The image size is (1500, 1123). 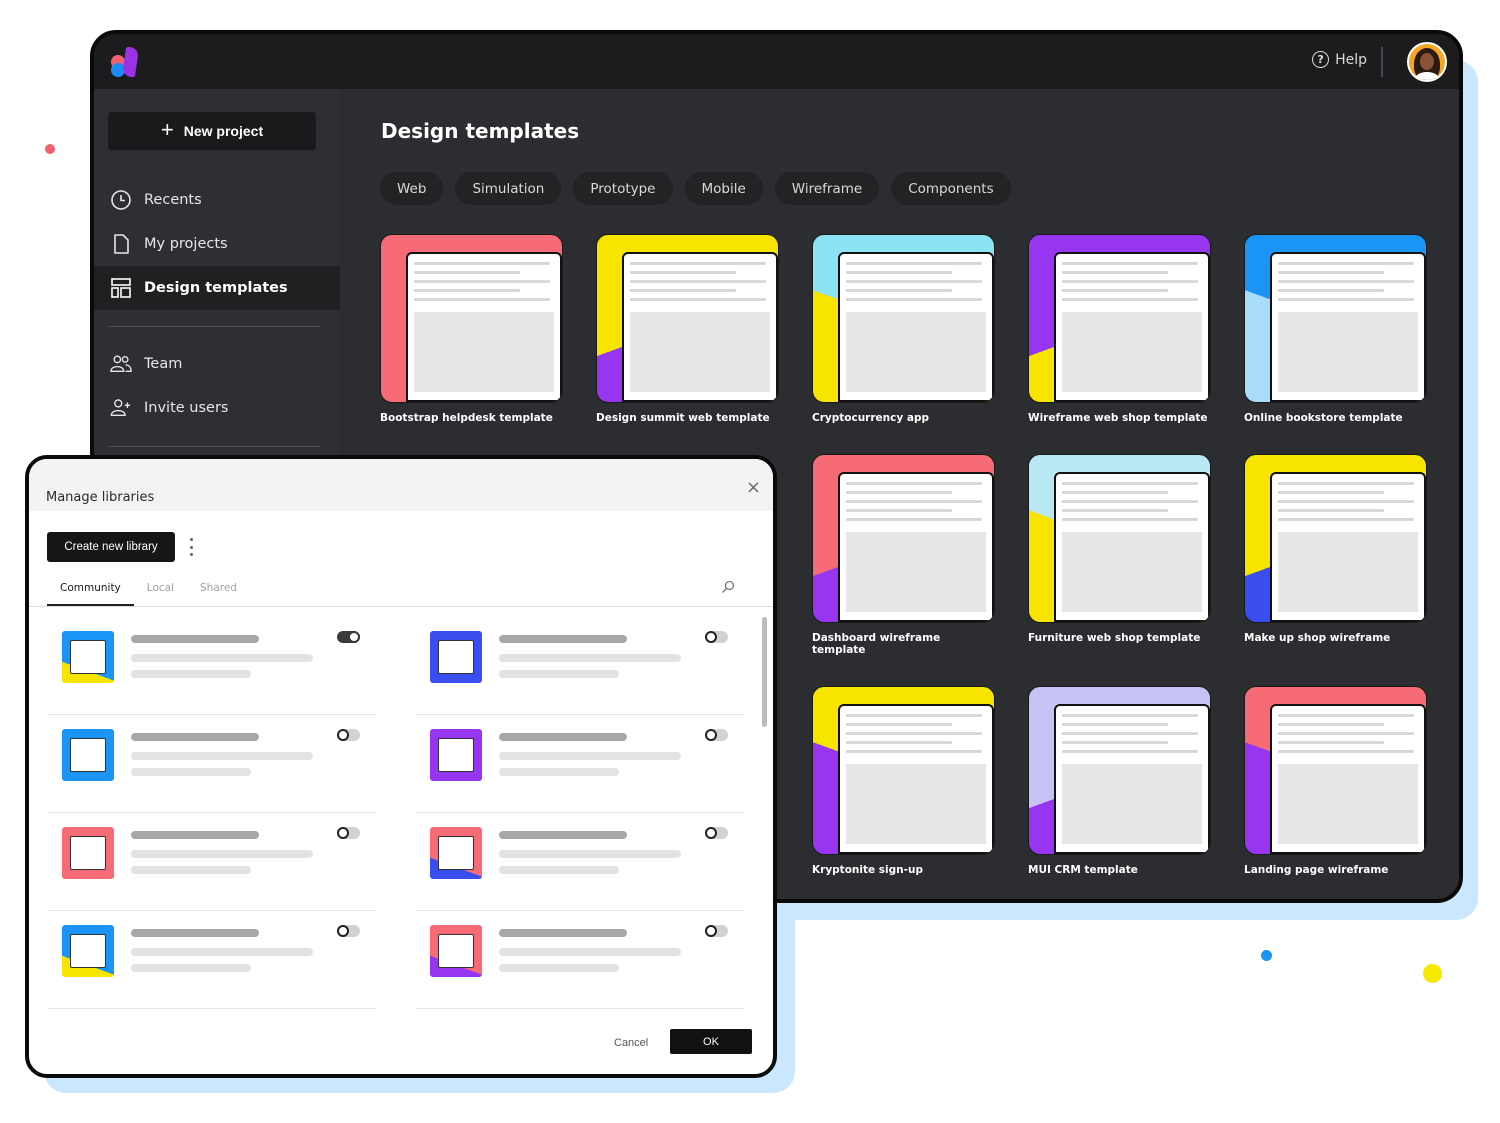 I want to click on template-label: Online bookstore template, so click(x=1323, y=418).